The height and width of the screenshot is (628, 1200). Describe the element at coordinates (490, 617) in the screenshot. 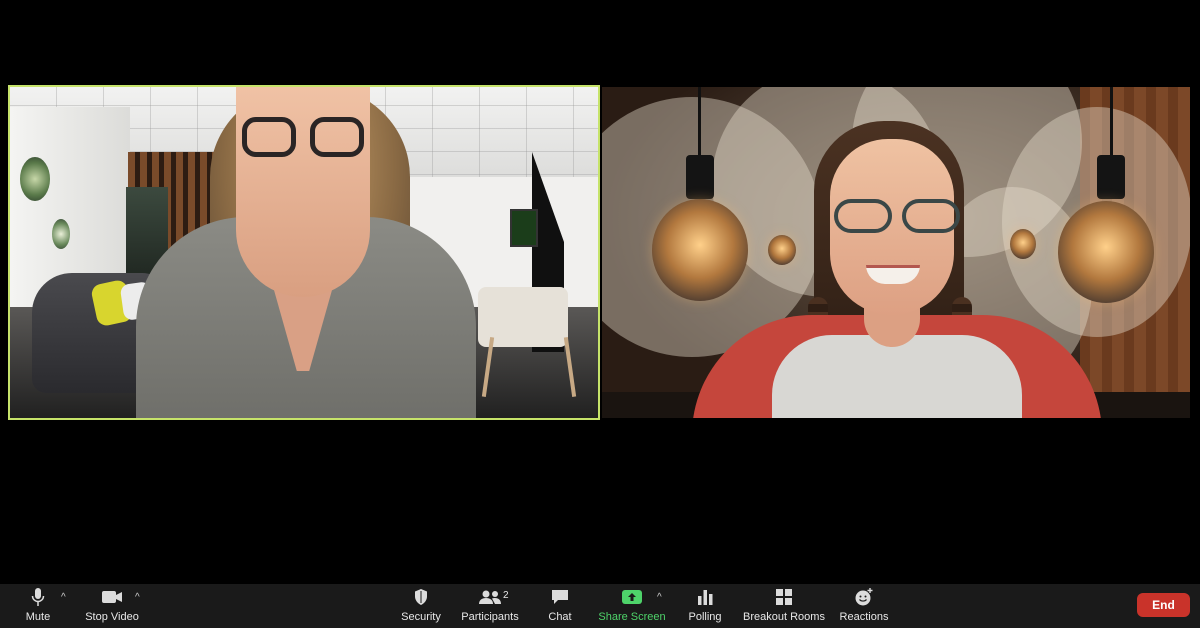

I see `participants-label: Participants` at that location.